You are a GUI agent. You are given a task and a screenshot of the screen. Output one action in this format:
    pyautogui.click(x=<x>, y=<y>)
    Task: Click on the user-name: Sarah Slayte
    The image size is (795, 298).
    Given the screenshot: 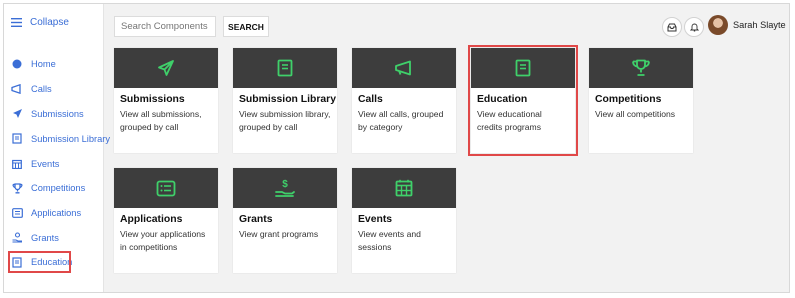 What is the action you would take?
    pyautogui.click(x=759, y=25)
    